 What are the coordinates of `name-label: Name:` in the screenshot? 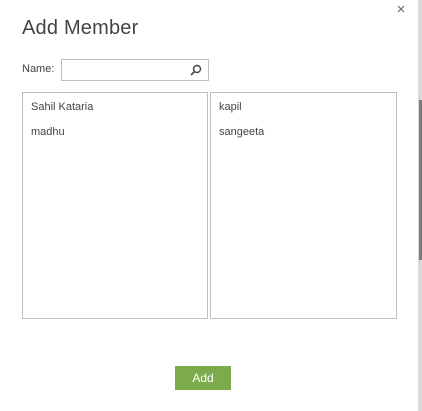 It's located at (38, 69).